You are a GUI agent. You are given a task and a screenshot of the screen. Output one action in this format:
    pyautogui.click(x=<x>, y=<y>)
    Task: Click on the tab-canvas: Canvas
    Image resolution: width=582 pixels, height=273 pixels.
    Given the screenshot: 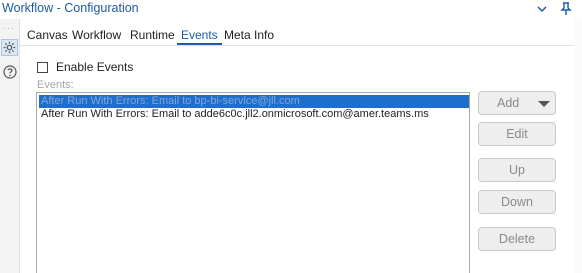 What is the action you would take?
    pyautogui.click(x=47, y=36)
    